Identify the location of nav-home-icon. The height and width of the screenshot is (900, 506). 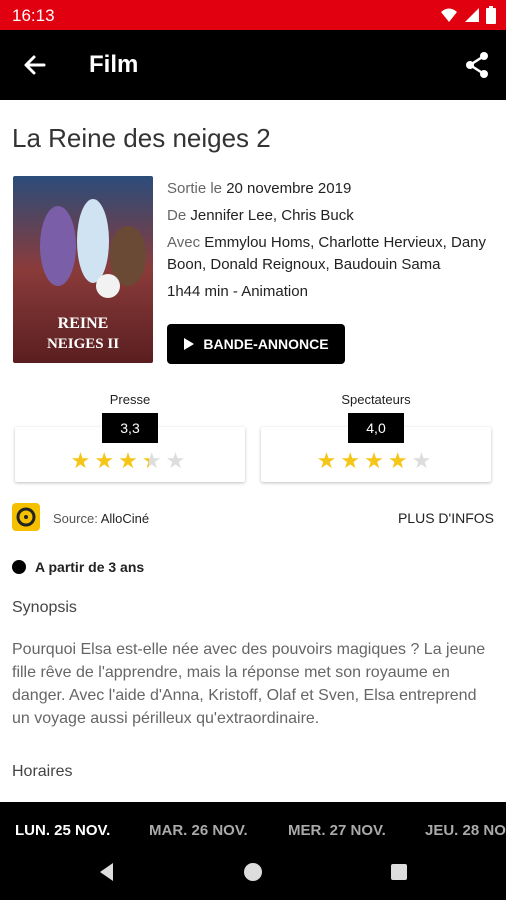
(253, 872).